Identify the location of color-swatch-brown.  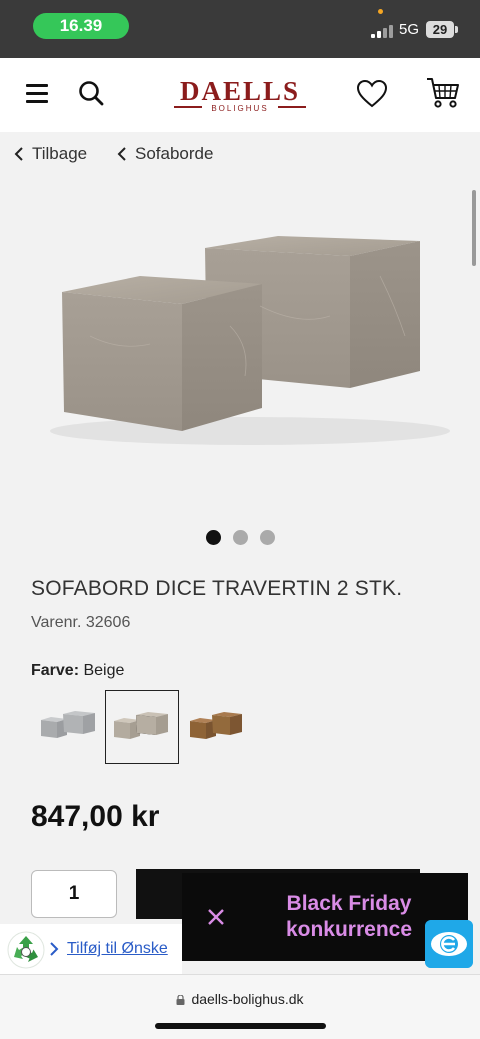
(217, 727).